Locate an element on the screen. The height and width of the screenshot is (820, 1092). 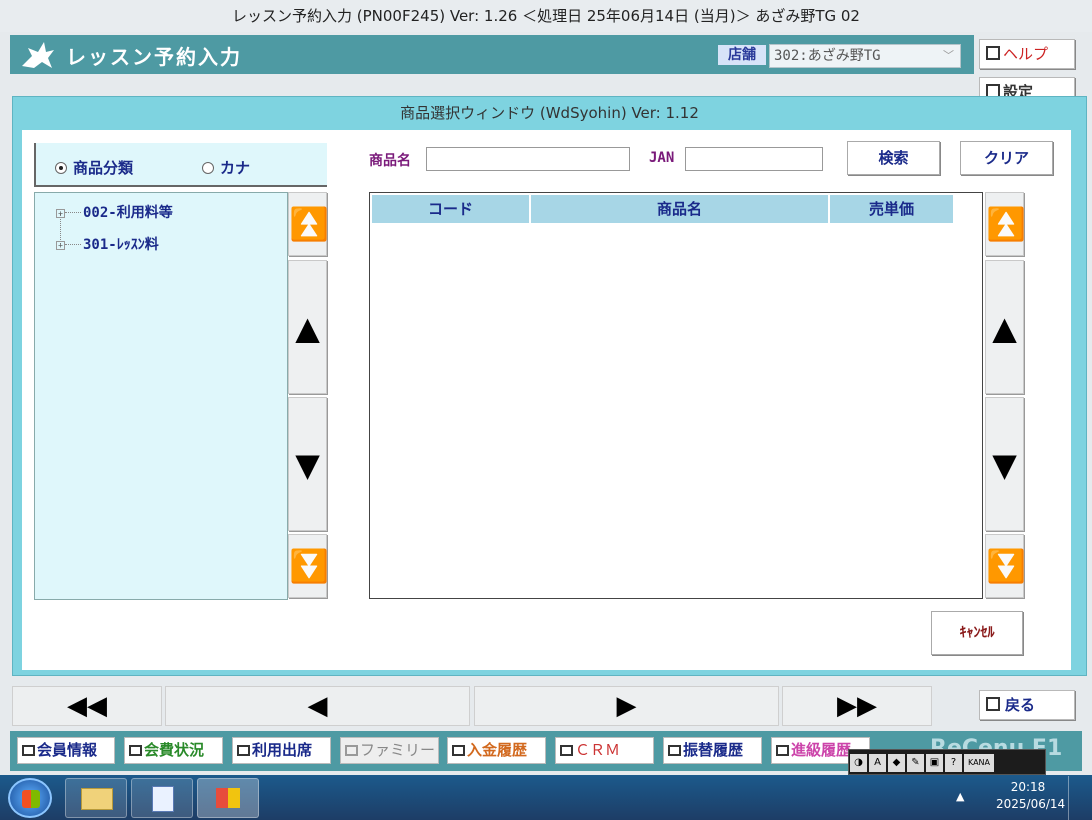
tree-item: +301-ﾚｯｽﾝ料 is located at coordinates (107, 244).